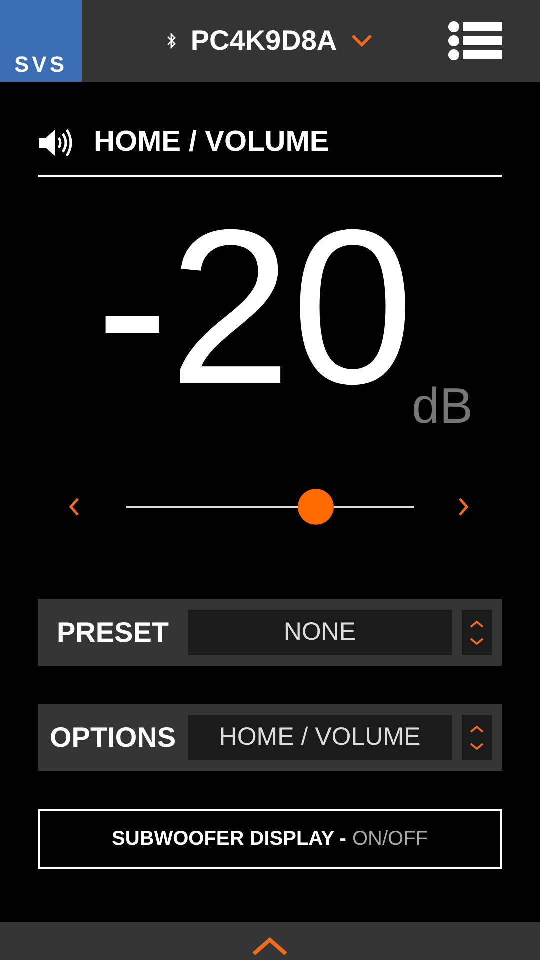  What do you see at coordinates (270, 839) in the screenshot?
I see `subwoofer-display-button: SUBWOOFER DISPLAY - ON/OFF` at bounding box center [270, 839].